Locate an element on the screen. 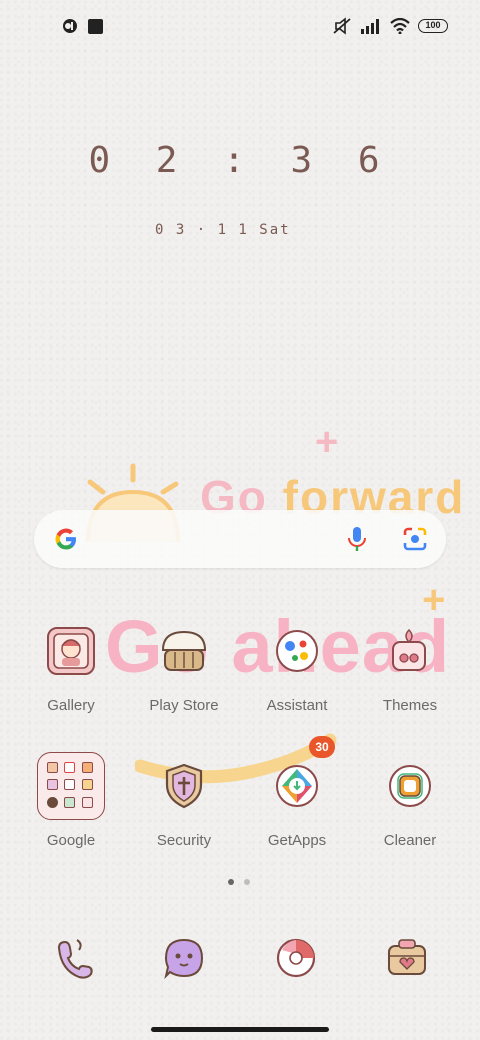 This screenshot has width=480, height=1040. lockscreen-clock: 0 2 : 3 6 is located at coordinates (240, 160).